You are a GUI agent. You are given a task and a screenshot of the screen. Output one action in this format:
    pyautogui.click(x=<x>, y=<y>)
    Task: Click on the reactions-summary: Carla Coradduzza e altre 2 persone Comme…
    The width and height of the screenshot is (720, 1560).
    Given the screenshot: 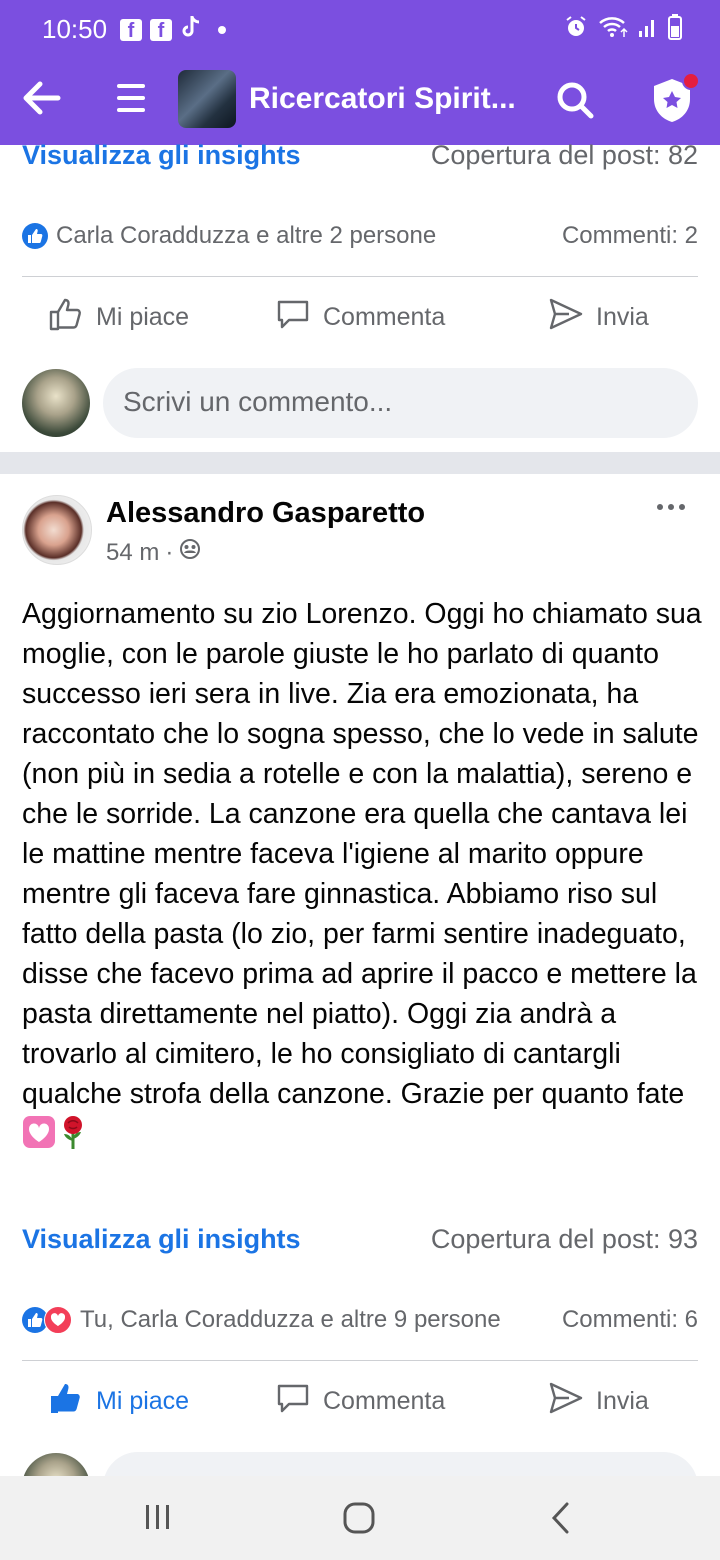 What is the action you would take?
    pyautogui.click(x=360, y=236)
    